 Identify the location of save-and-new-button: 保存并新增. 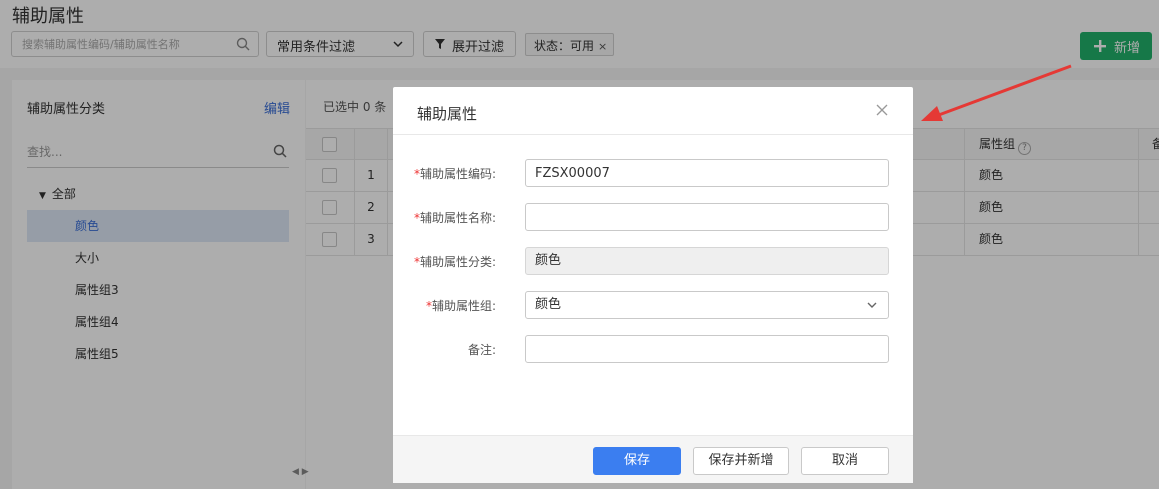
(741, 461).